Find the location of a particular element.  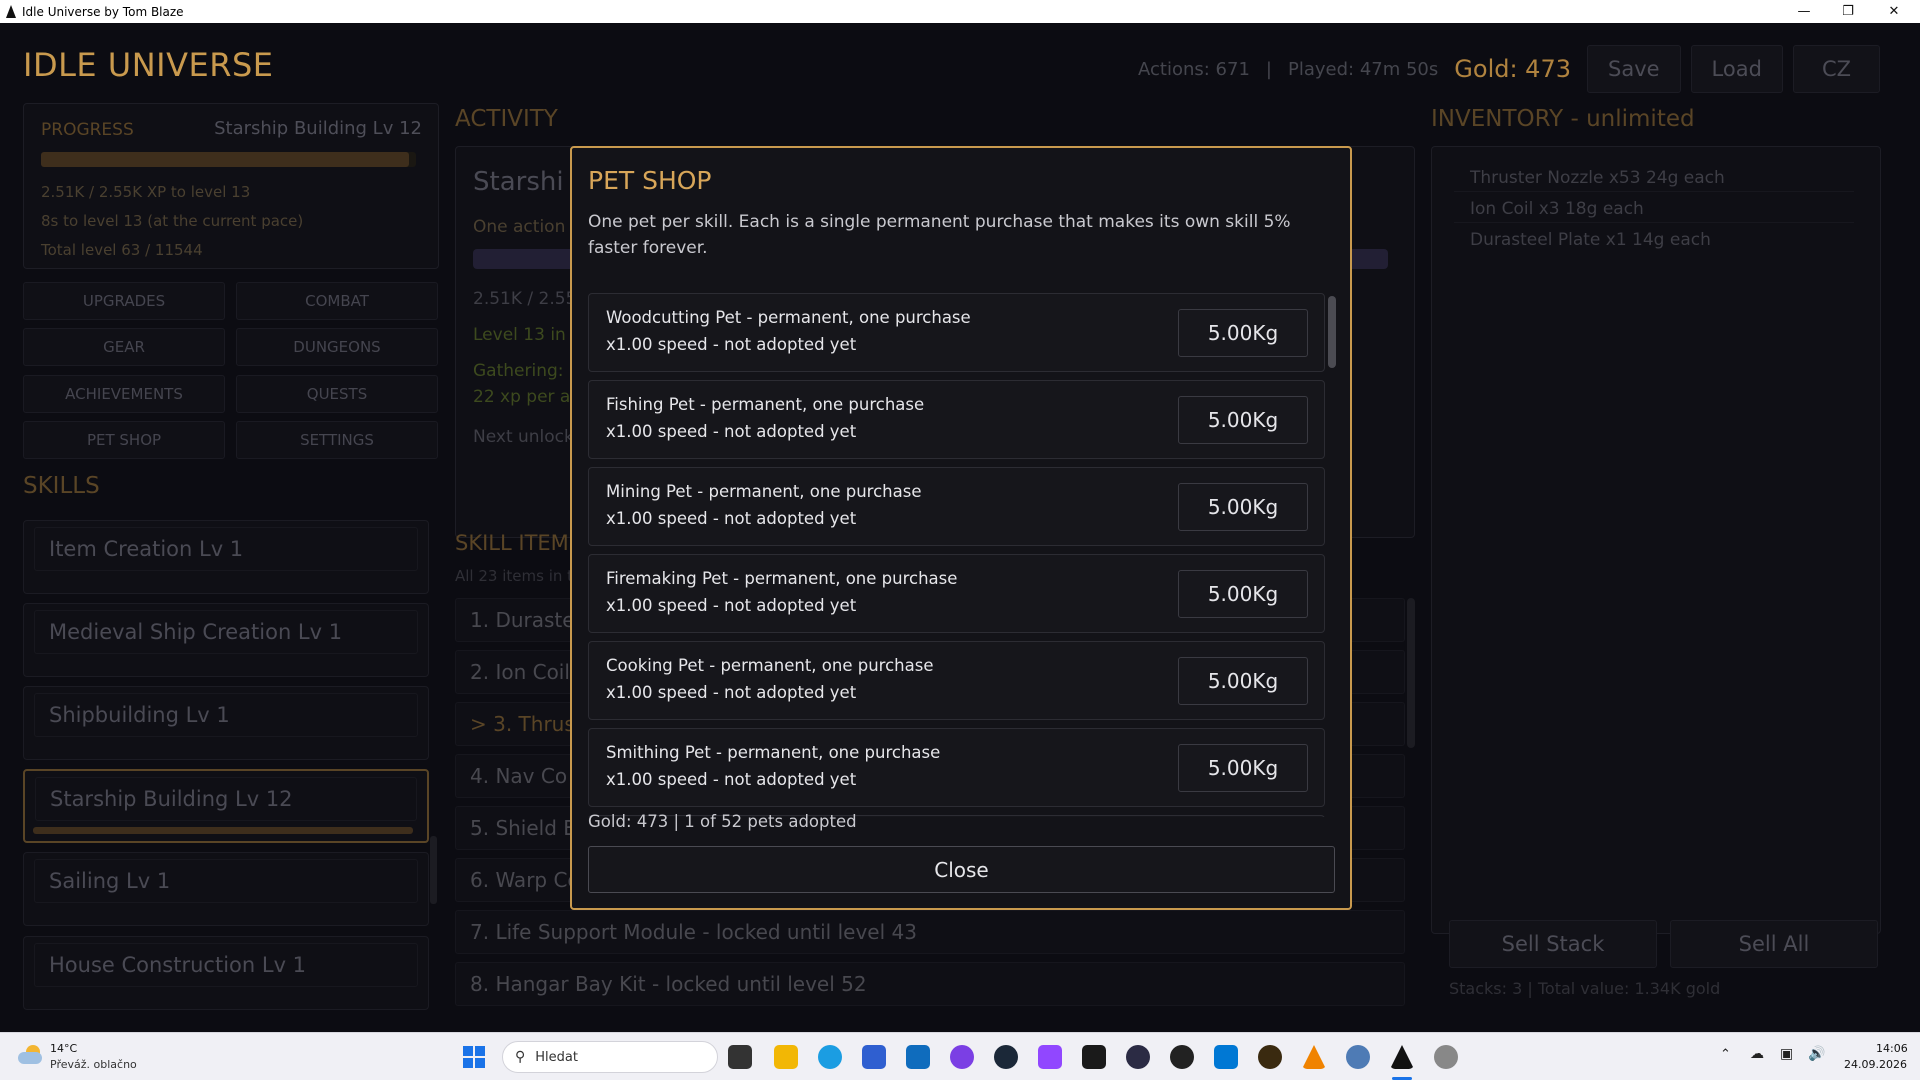

idle-universe-icon is located at coordinates (1402, 1057).